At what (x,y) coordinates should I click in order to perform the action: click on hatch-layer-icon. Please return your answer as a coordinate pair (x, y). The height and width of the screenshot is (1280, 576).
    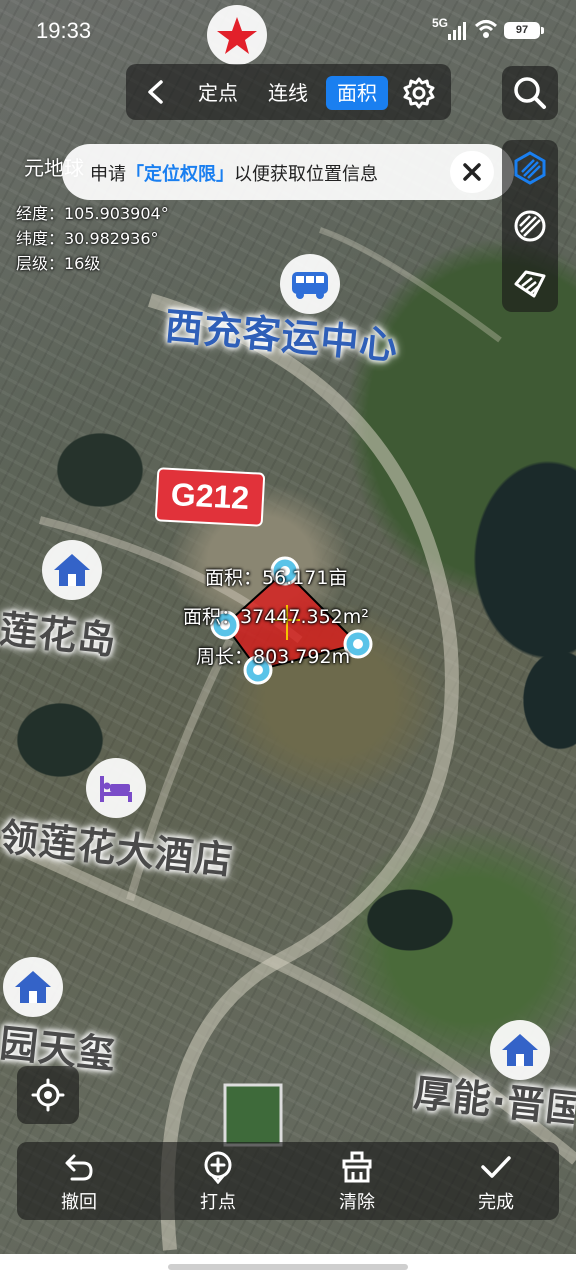
    Looking at the image, I should click on (530, 226).